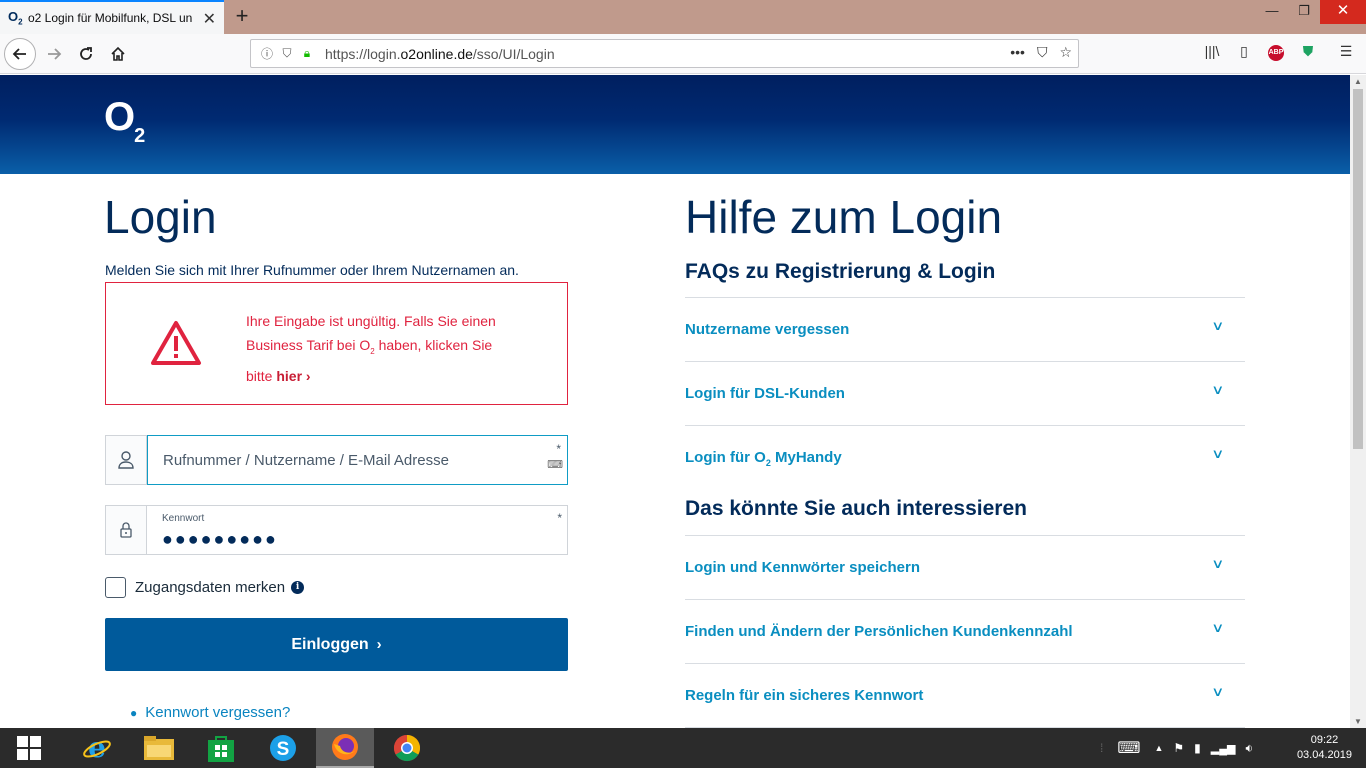  What do you see at coordinates (1017, 52) in the screenshot?
I see `page-actions-menu-icon: •••` at bounding box center [1017, 52].